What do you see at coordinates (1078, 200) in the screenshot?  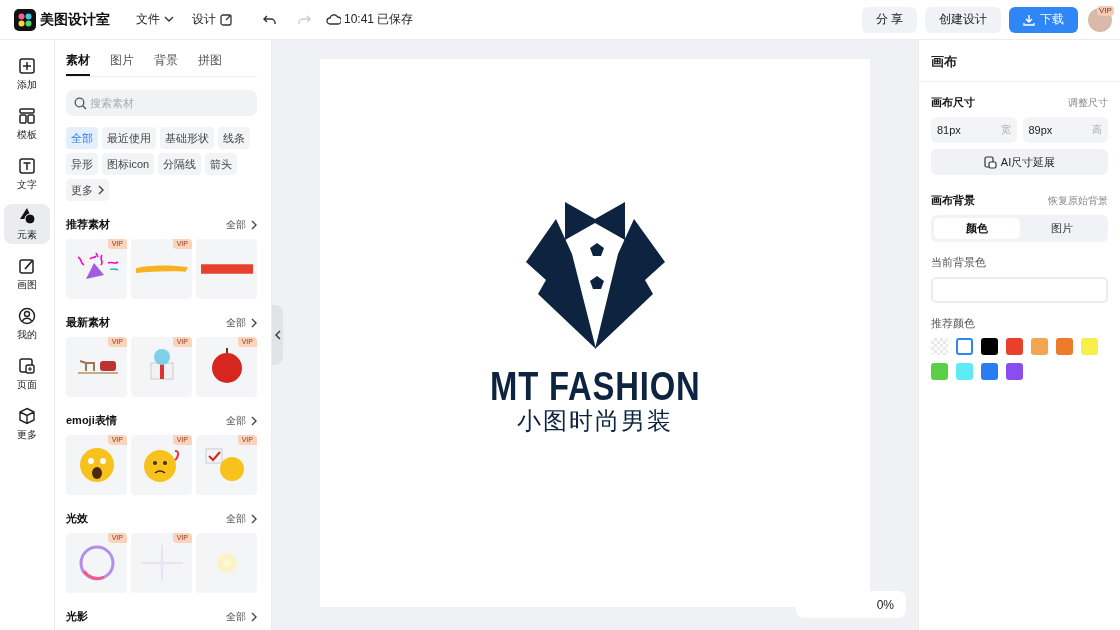 I see `reset-background-link: 恢复原始背景` at bounding box center [1078, 200].